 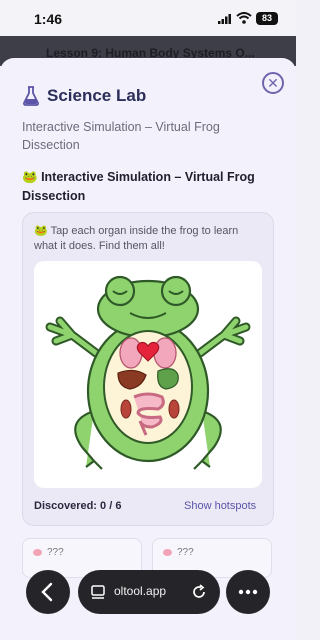 What do you see at coordinates (98, 592) in the screenshot?
I see `page-icon` at bounding box center [98, 592].